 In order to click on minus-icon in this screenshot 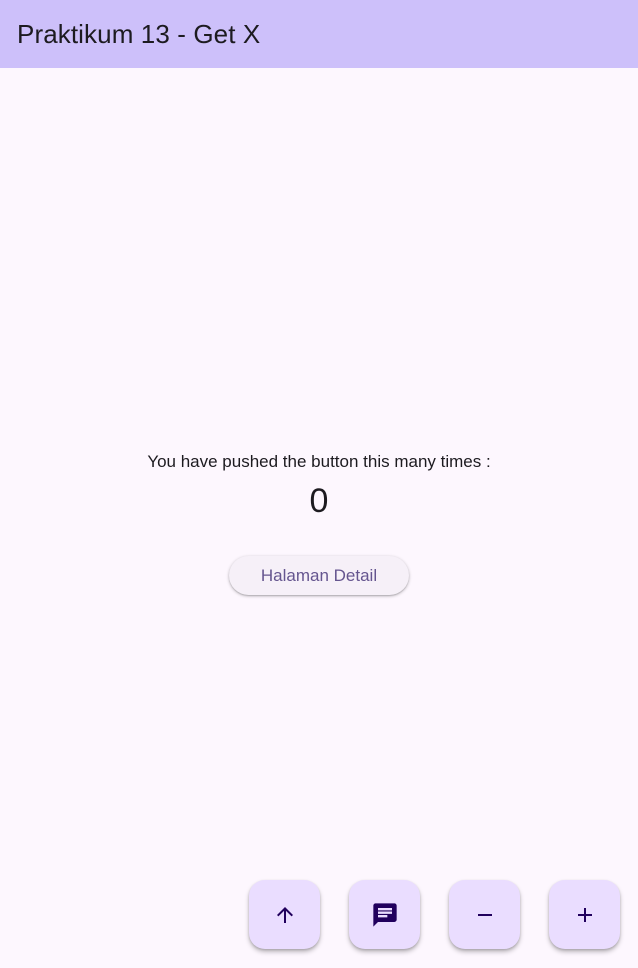, I will do `click(484, 914)`.